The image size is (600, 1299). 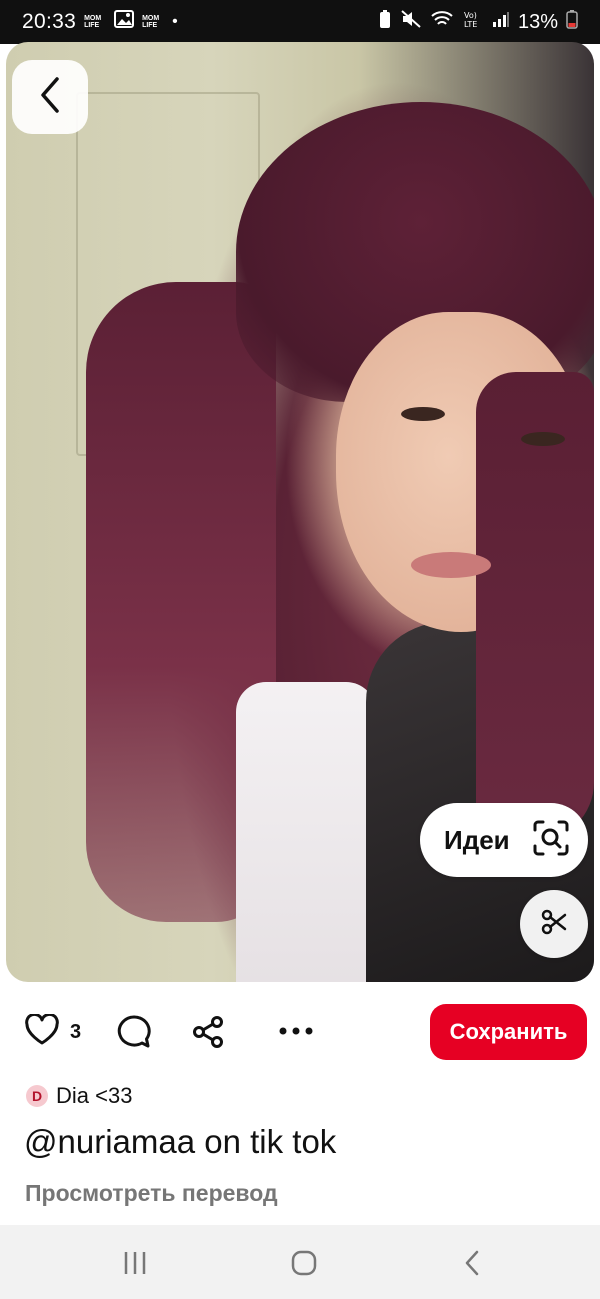 I want to click on pin-title: @nuriamaa on tik tok, so click(x=180, y=1141).